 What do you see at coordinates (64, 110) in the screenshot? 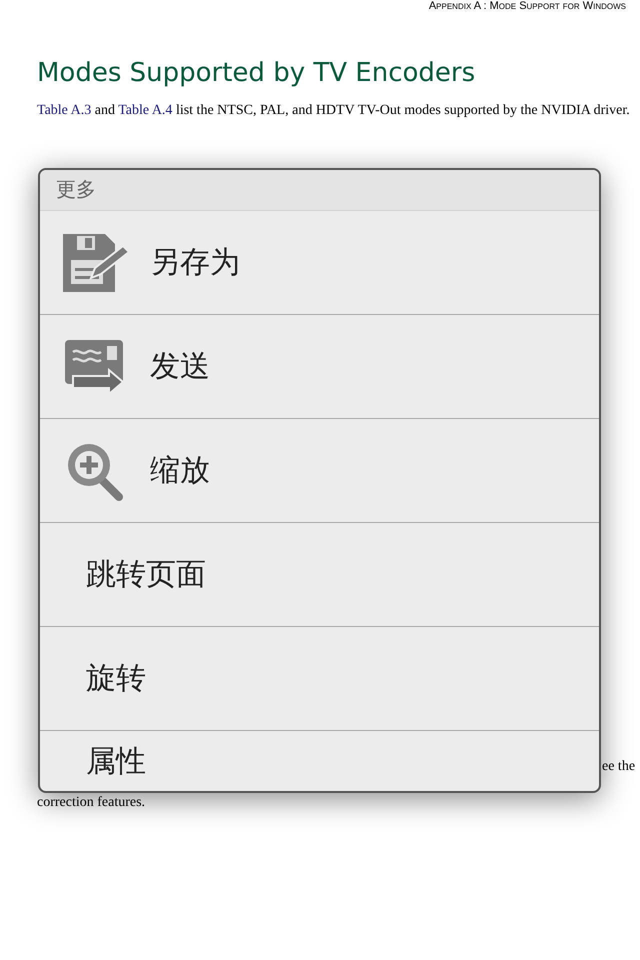
I see `table-link: Table A.3` at bounding box center [64, 110].